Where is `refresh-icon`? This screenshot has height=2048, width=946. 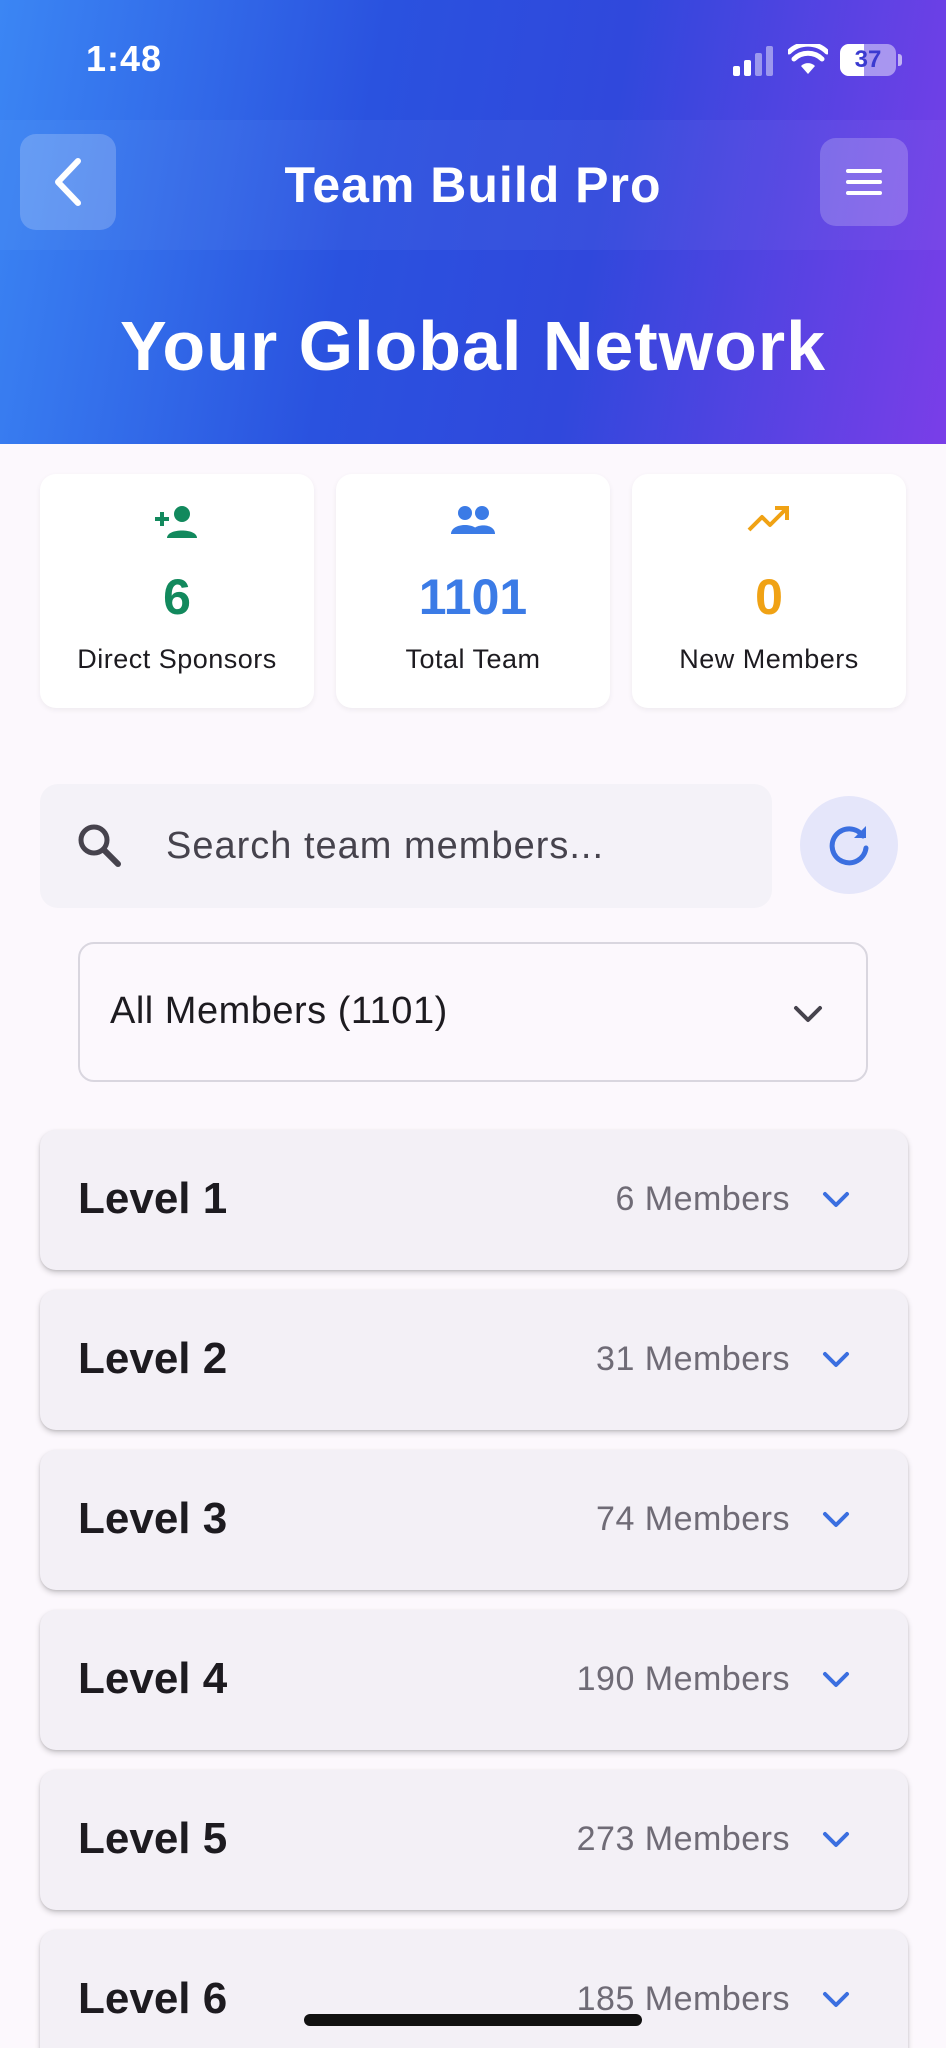 refresh-icon is located at coordinates (849, 846).